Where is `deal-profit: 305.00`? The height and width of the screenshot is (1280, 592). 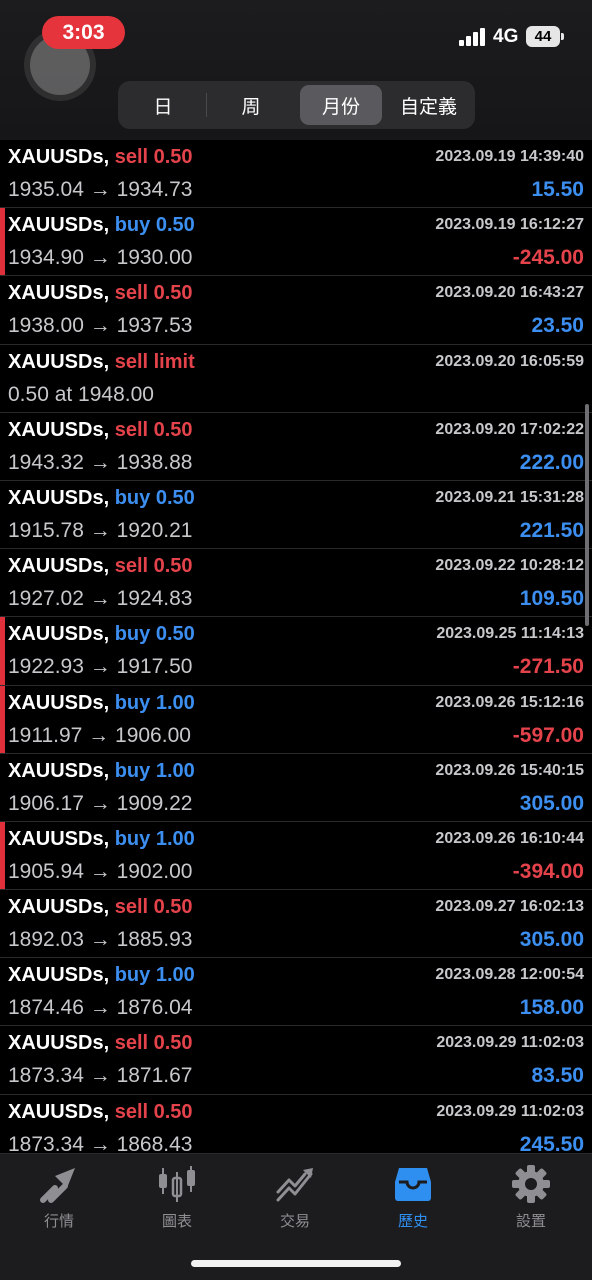 deal-profit: 305.00 is located at coordinates (551, 803).